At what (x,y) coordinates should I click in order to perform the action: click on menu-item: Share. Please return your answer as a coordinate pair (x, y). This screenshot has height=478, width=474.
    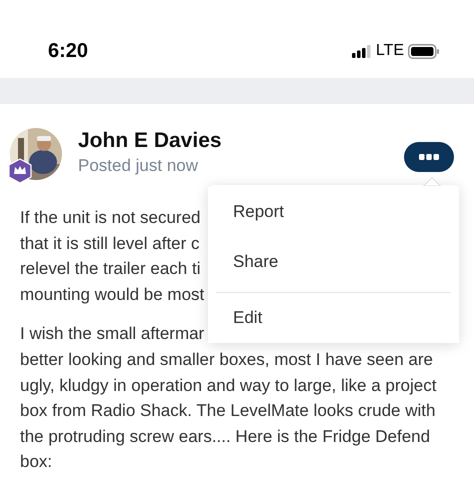
    Looking at the image, I should click on (333, 262).